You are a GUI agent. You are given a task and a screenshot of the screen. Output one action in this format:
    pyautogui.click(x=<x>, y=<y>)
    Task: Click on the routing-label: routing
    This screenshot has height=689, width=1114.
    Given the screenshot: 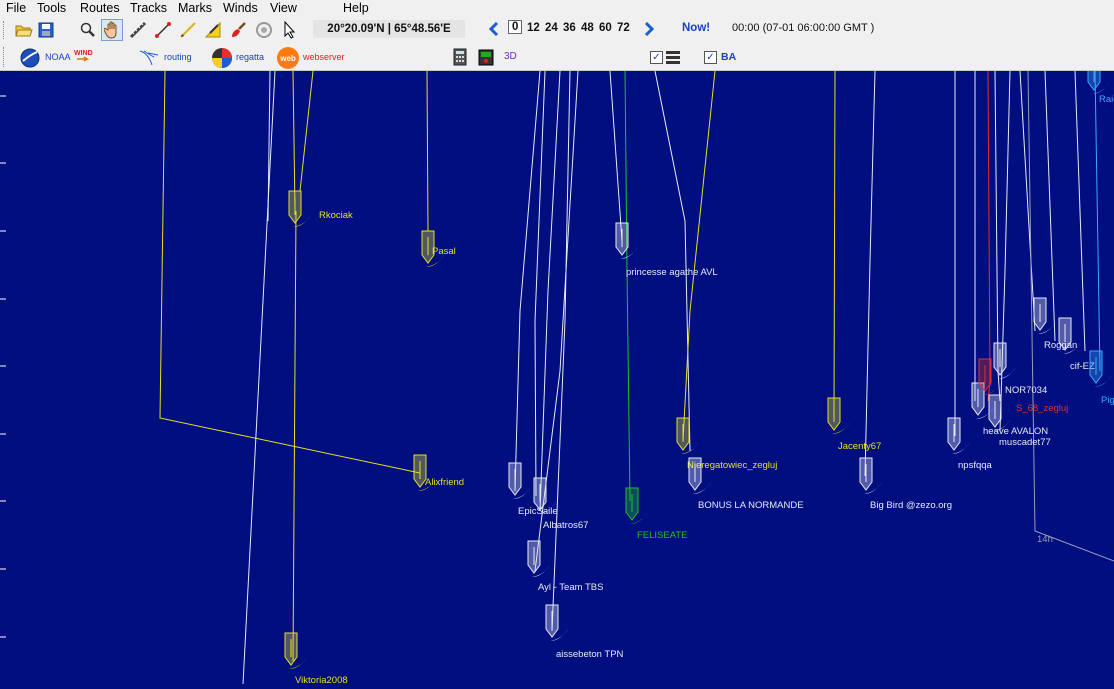 What is the action you would take?
    pyautogui.click(x=178, y=57)
    